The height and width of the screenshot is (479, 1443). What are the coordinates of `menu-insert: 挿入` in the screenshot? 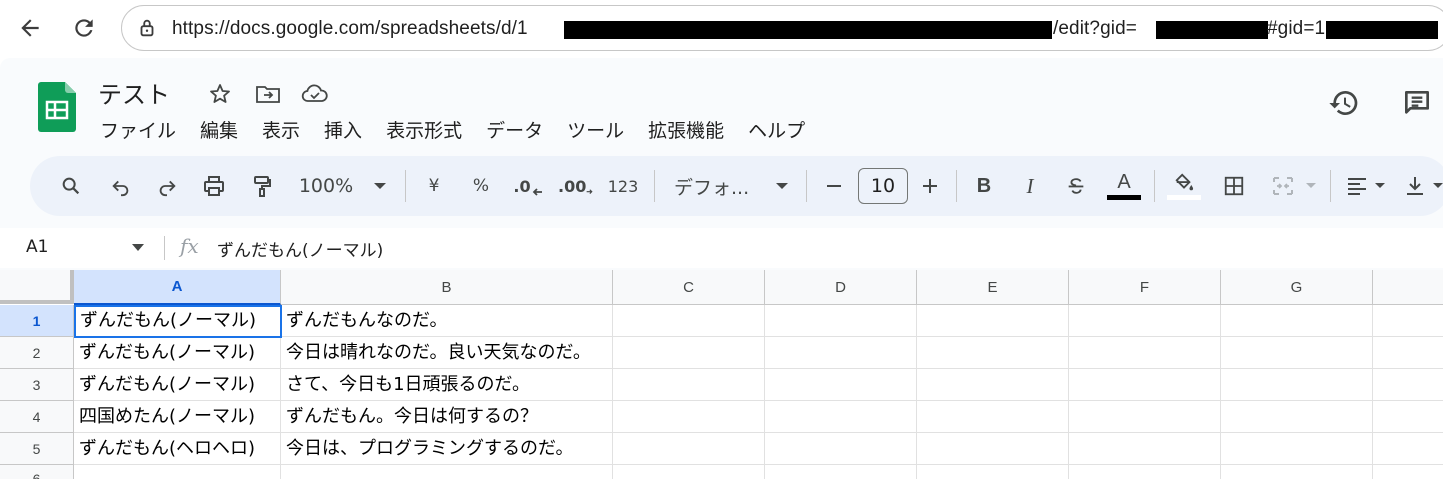 It's located at (343, 129).